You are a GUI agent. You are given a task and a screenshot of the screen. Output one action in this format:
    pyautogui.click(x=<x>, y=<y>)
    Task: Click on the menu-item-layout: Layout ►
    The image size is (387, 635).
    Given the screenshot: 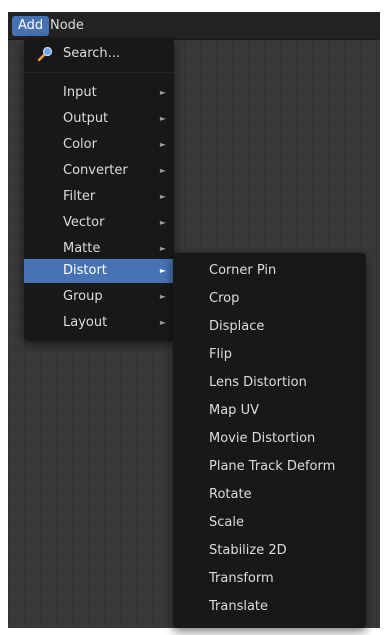 What is the action you would take?
    pyautogui.click(x=99, y=323)
    